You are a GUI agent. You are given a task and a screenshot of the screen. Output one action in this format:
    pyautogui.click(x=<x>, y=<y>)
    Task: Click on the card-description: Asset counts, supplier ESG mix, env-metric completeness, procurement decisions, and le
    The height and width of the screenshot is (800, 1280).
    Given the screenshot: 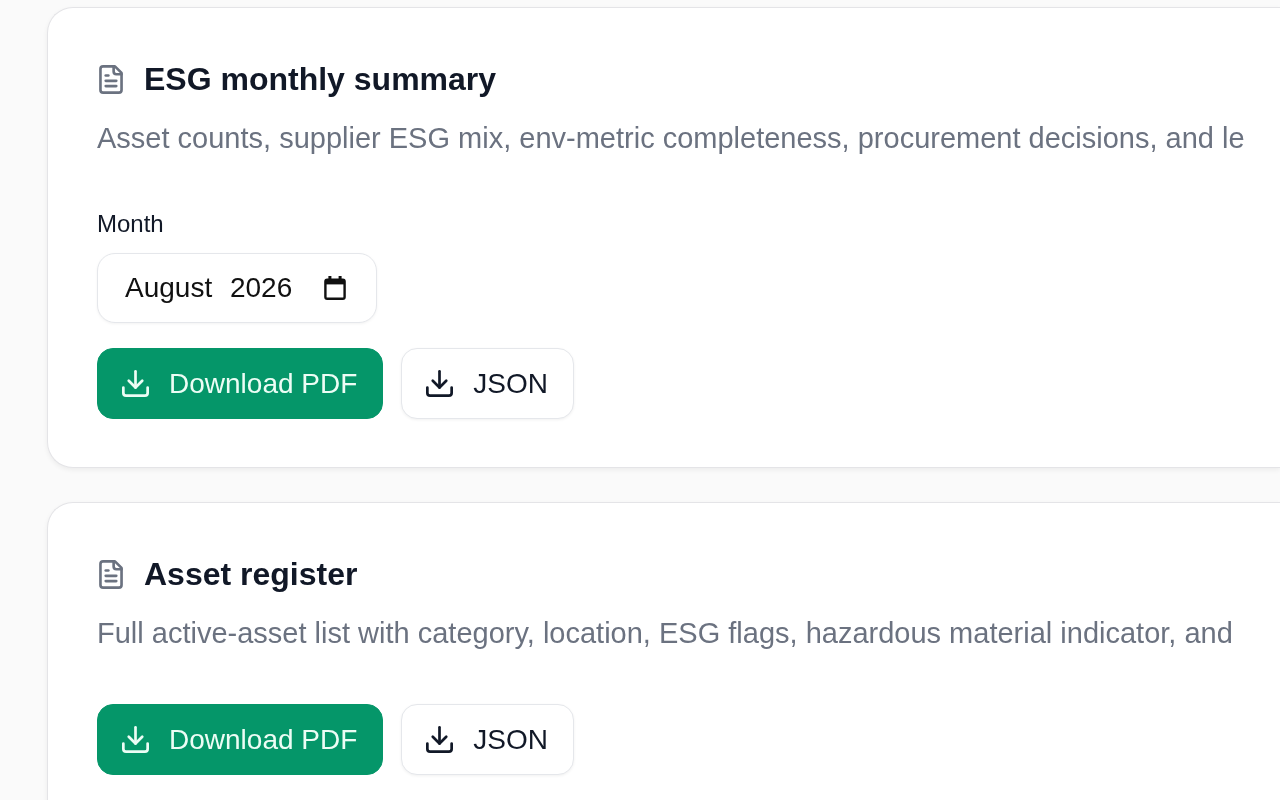 What is the action you would take?
    pyautogui.click(x=671, y=138)
    